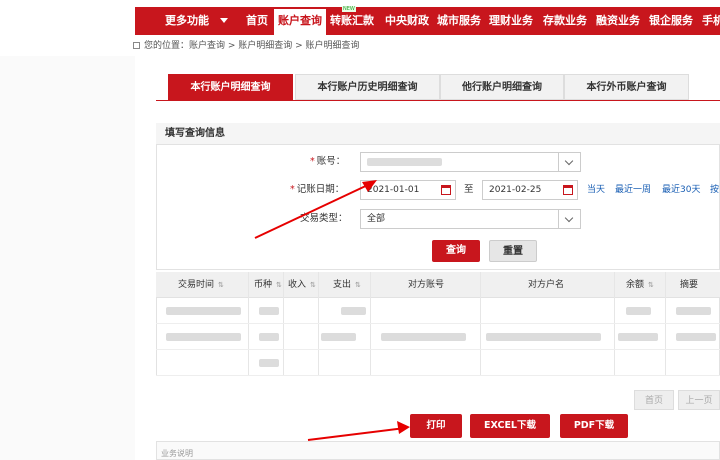 The image size is (720, 460). I want to click on excel-download-button: EXCEL下载, so click(510, 426).